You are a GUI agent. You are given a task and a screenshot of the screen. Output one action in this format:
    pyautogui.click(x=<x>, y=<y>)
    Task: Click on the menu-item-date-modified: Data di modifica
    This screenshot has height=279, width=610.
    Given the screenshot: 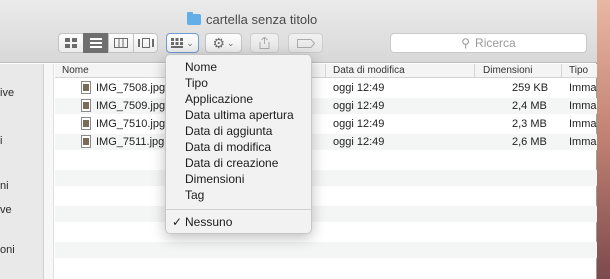 What is the action you would take?
    pyautogui.click(x=228, y=147)
    